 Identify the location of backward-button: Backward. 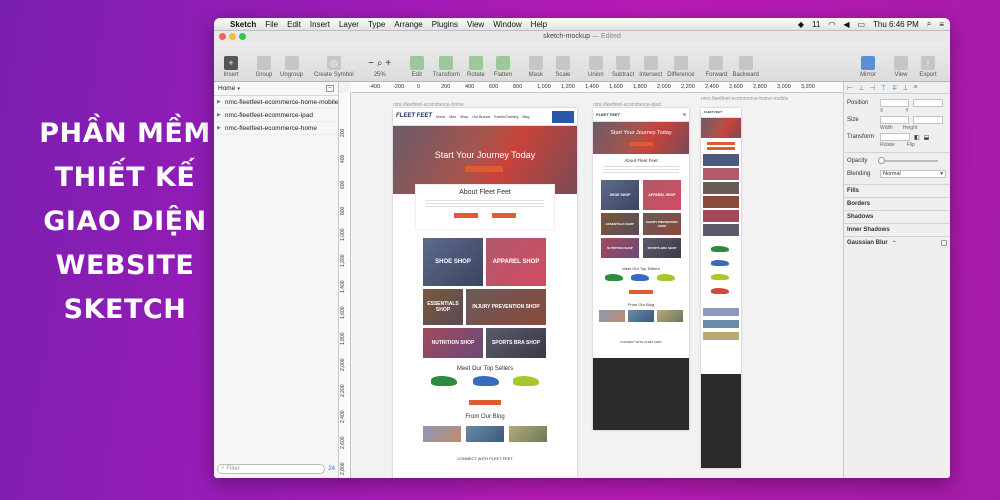
(745, 67).